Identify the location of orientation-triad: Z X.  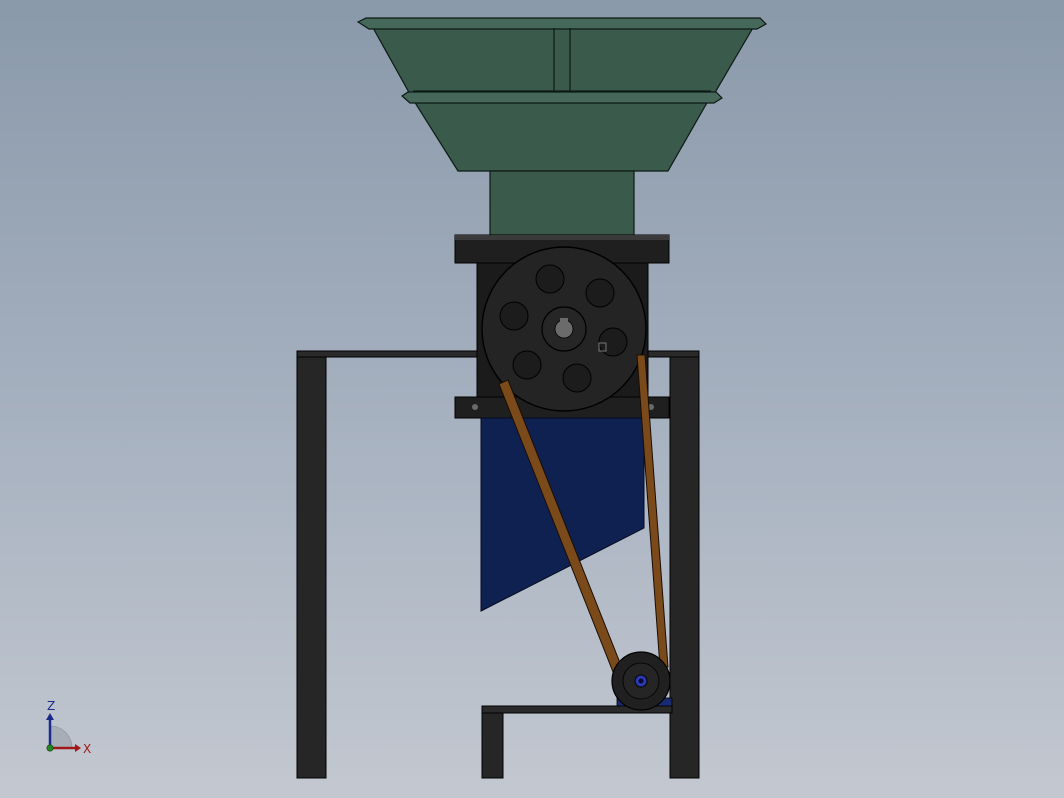
(68, 727).